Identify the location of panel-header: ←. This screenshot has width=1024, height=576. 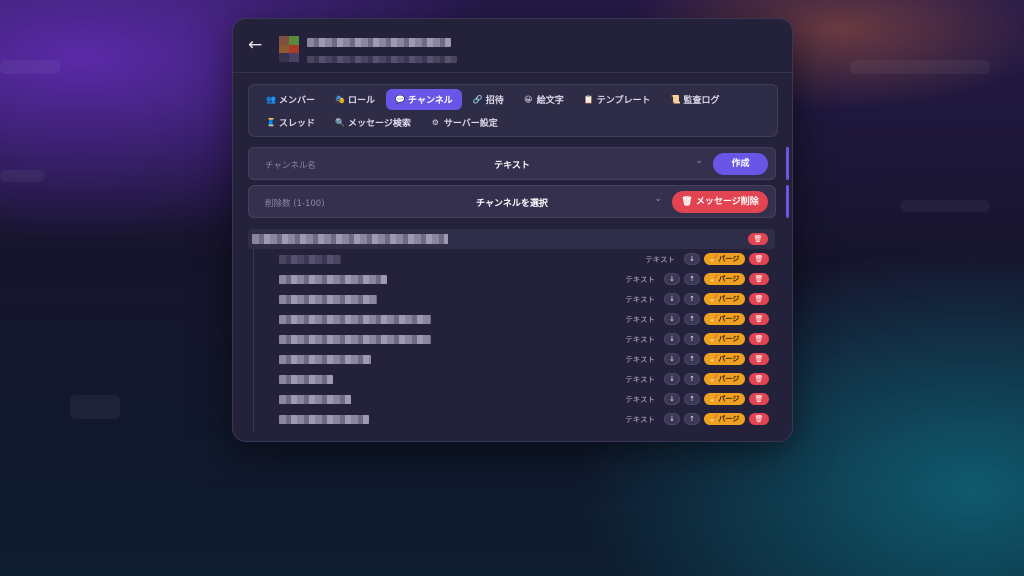
(512, 46).